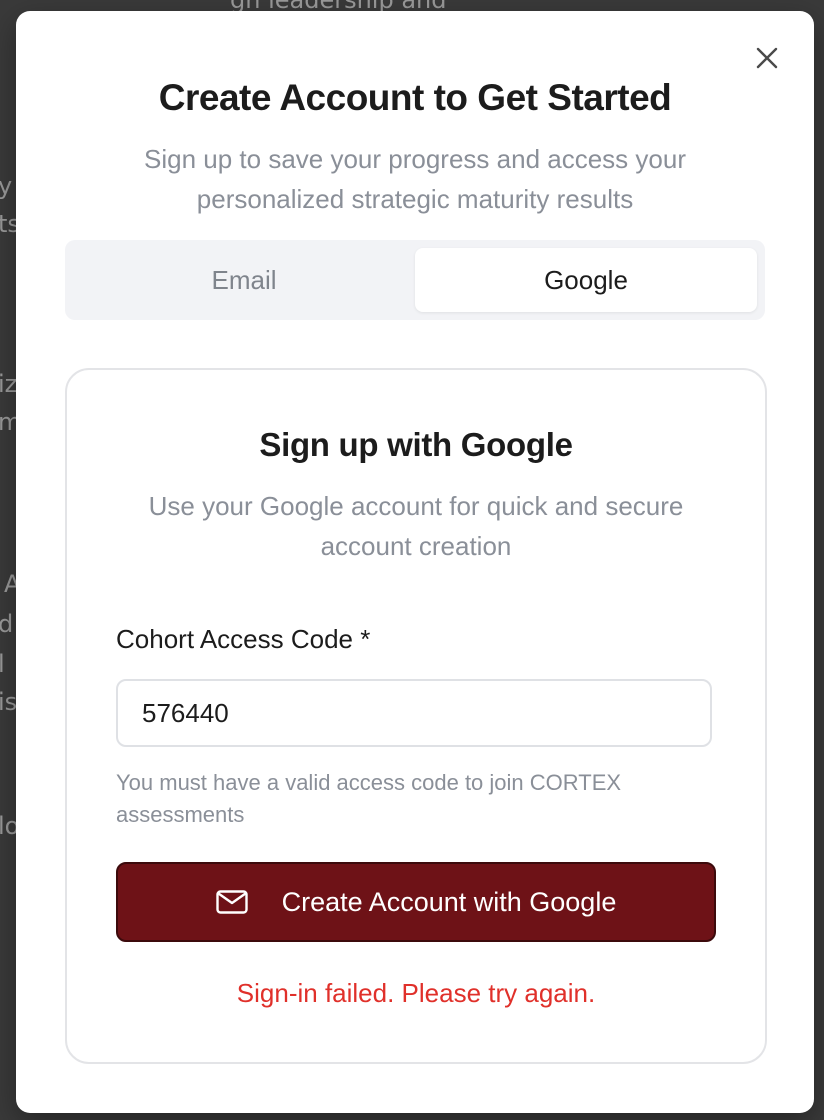  I want to click on backdrop-text: l, so click(2, 664).